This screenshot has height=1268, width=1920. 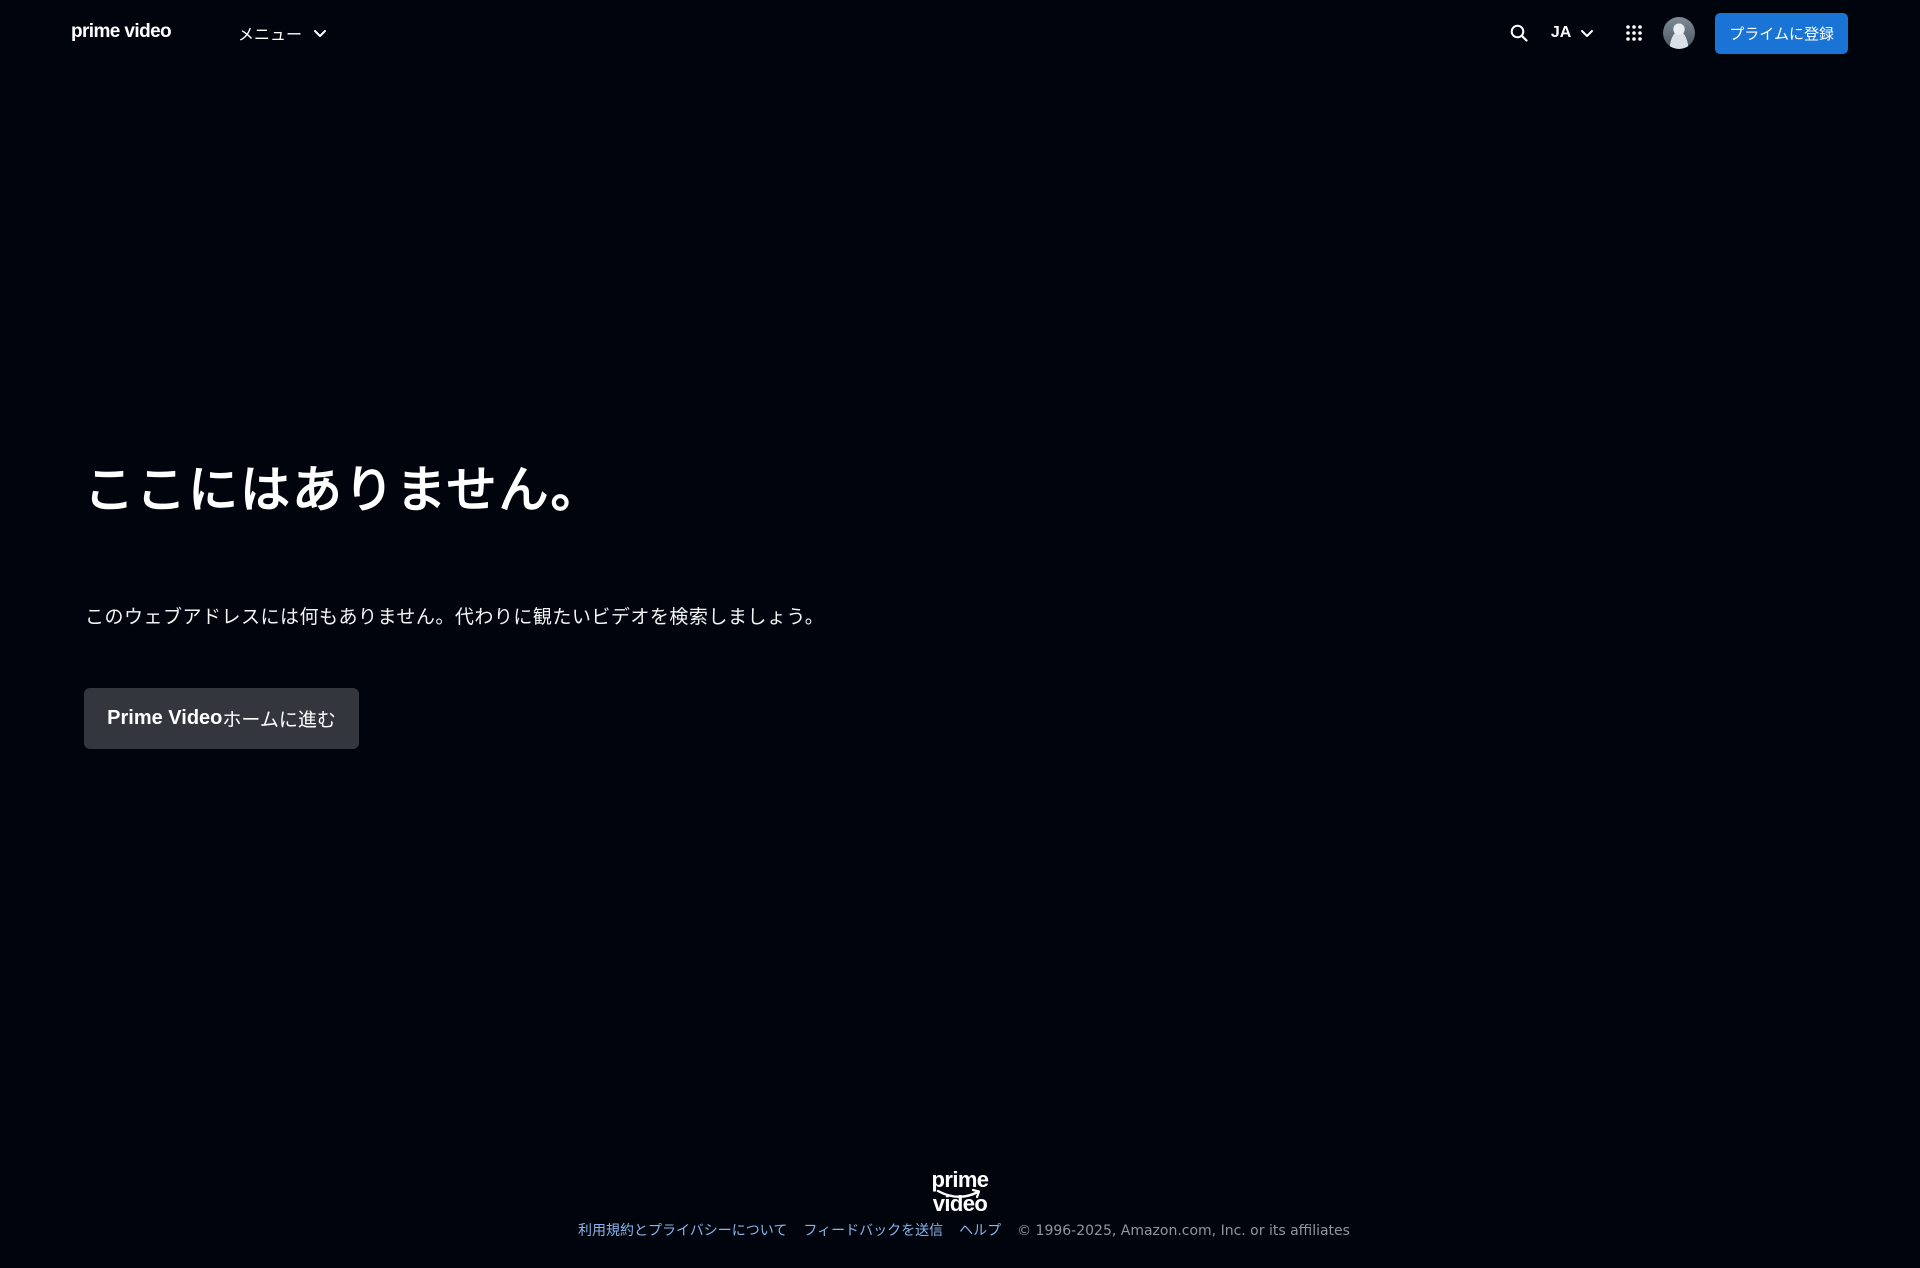 I want to click on home-button-label: ホームに進む, so click(x=279, y=720).